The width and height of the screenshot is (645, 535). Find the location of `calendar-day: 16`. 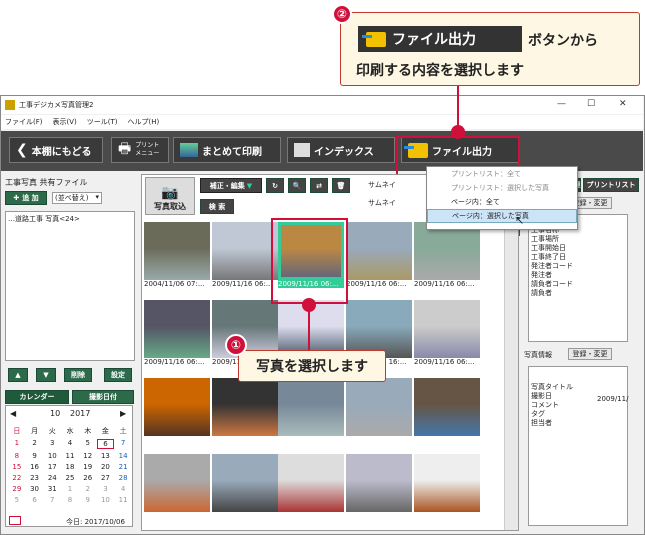

calendar-day: 16 is located at coordinates (35, 467).